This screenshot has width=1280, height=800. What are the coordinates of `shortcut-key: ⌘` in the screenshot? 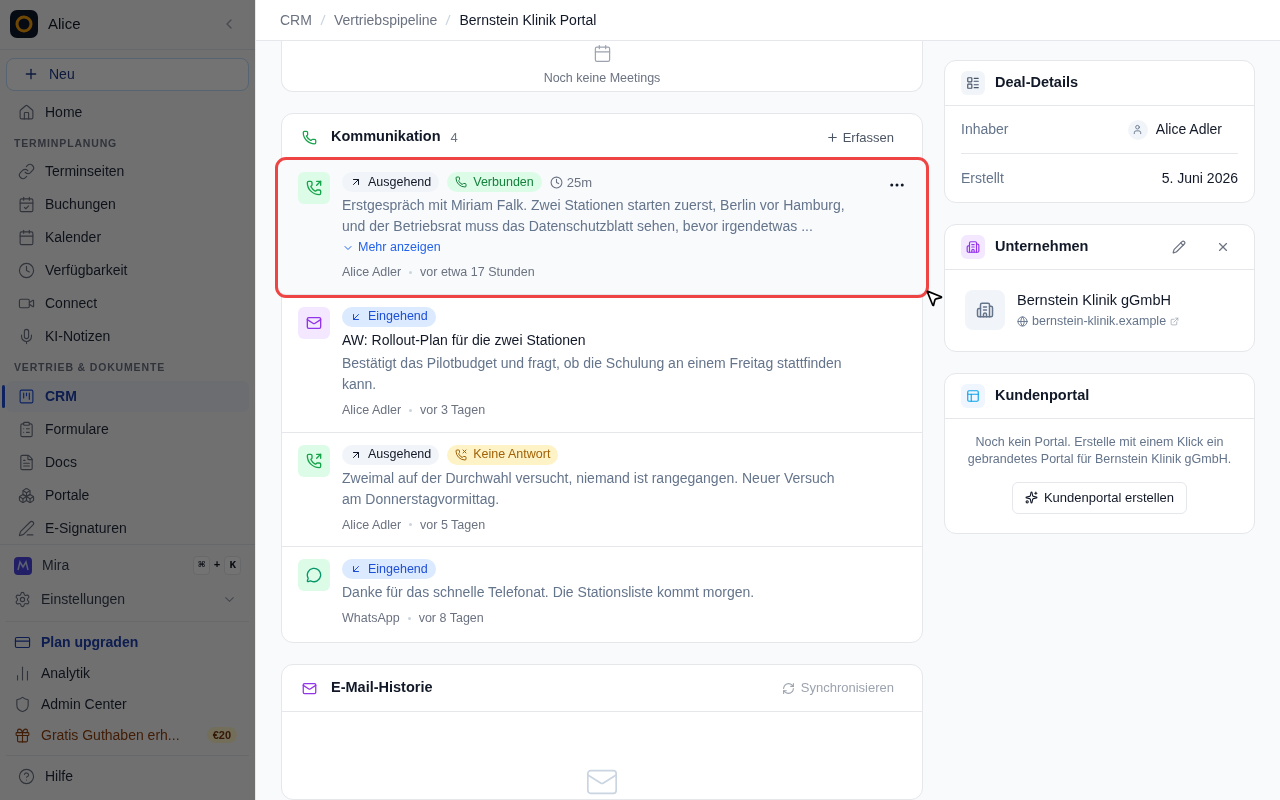 It's located at (201, 565).